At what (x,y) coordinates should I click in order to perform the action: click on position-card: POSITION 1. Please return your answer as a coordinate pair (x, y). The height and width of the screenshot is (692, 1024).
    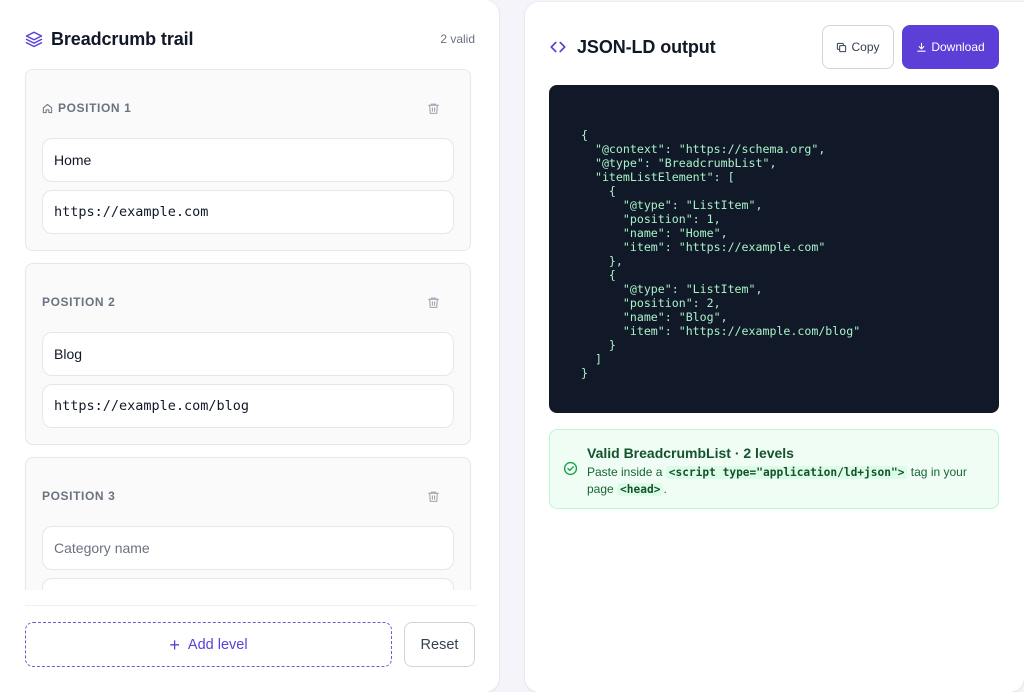
    Looking at the image, I should click on (248, 160).